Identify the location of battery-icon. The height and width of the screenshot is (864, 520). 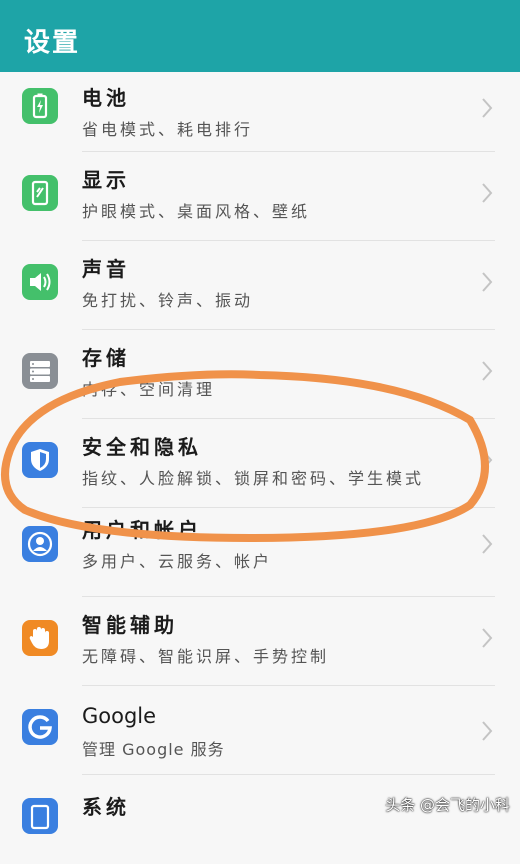
(40, 106).